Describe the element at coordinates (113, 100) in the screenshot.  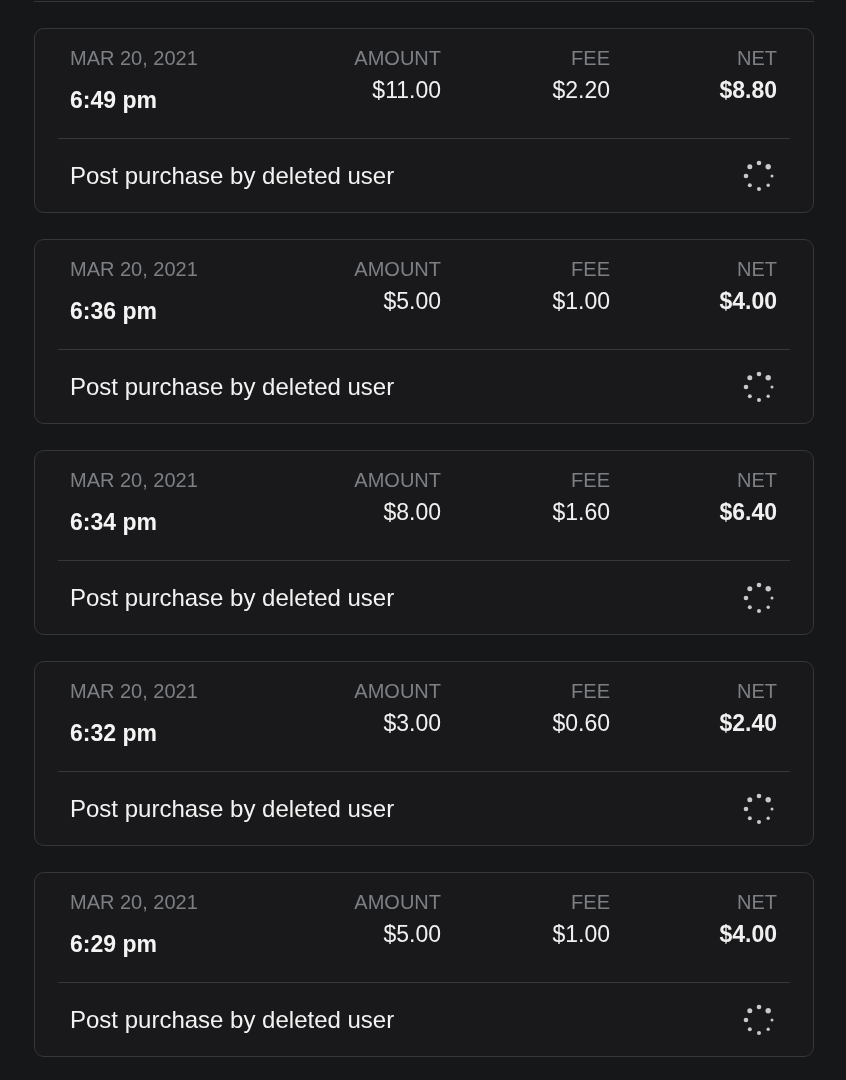
I see `time-text: 6:49 pm` at that location.